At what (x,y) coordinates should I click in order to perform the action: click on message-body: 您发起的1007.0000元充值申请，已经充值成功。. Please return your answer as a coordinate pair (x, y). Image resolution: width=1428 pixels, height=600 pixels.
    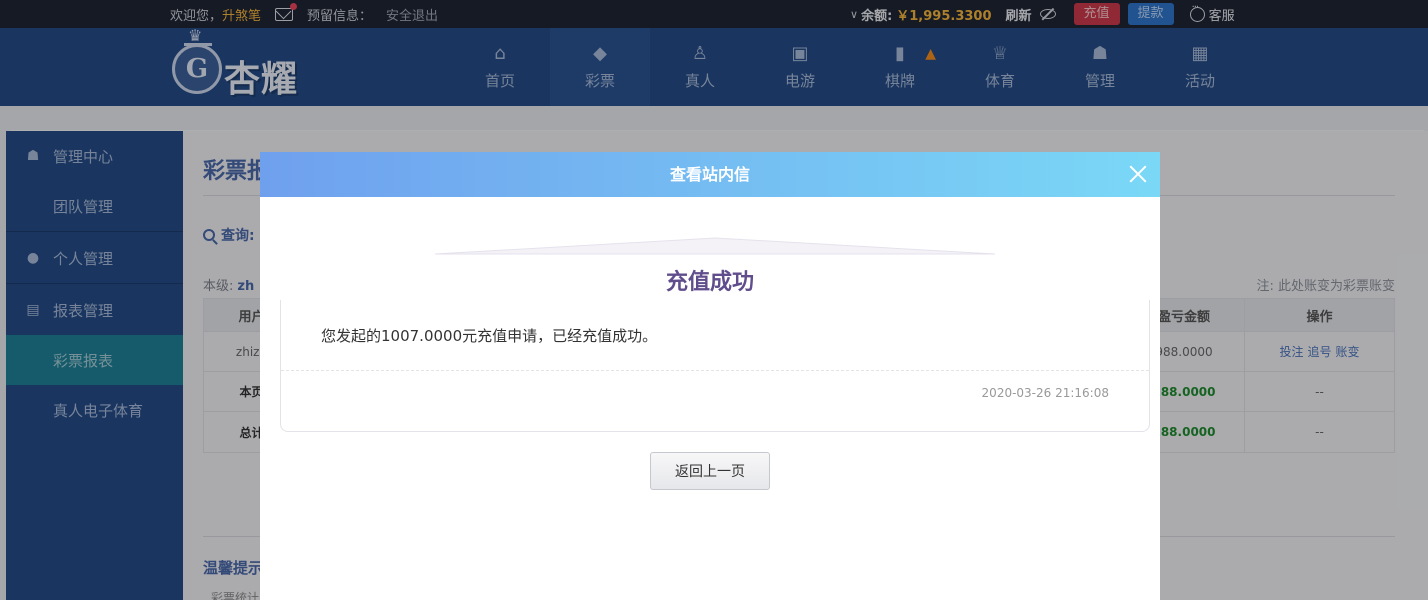
    Looking at the image, I should click on (489, 336).